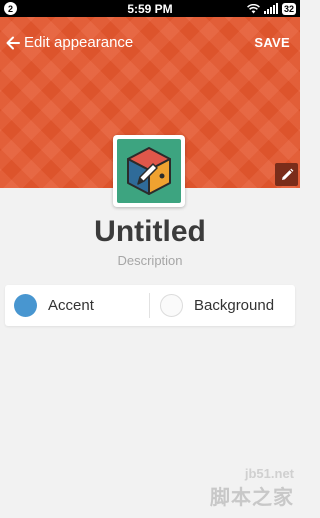 The height and width of the screenshot is (518, 320). I want to click on status-icons: 32, so click(271, 8).